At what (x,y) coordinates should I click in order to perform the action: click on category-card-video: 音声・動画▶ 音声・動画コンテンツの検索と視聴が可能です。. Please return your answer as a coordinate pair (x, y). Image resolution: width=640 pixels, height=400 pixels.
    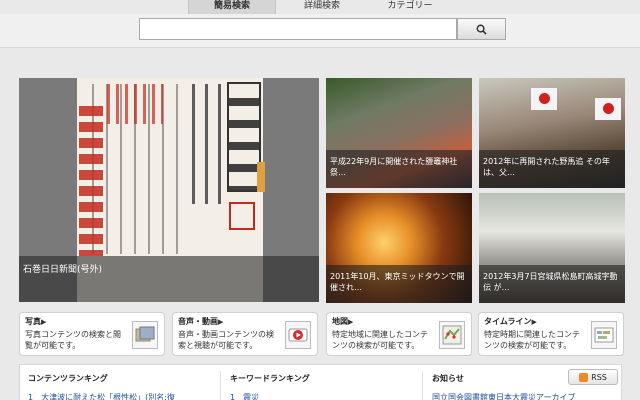
    Looking at the image, I should click on (245, 334).